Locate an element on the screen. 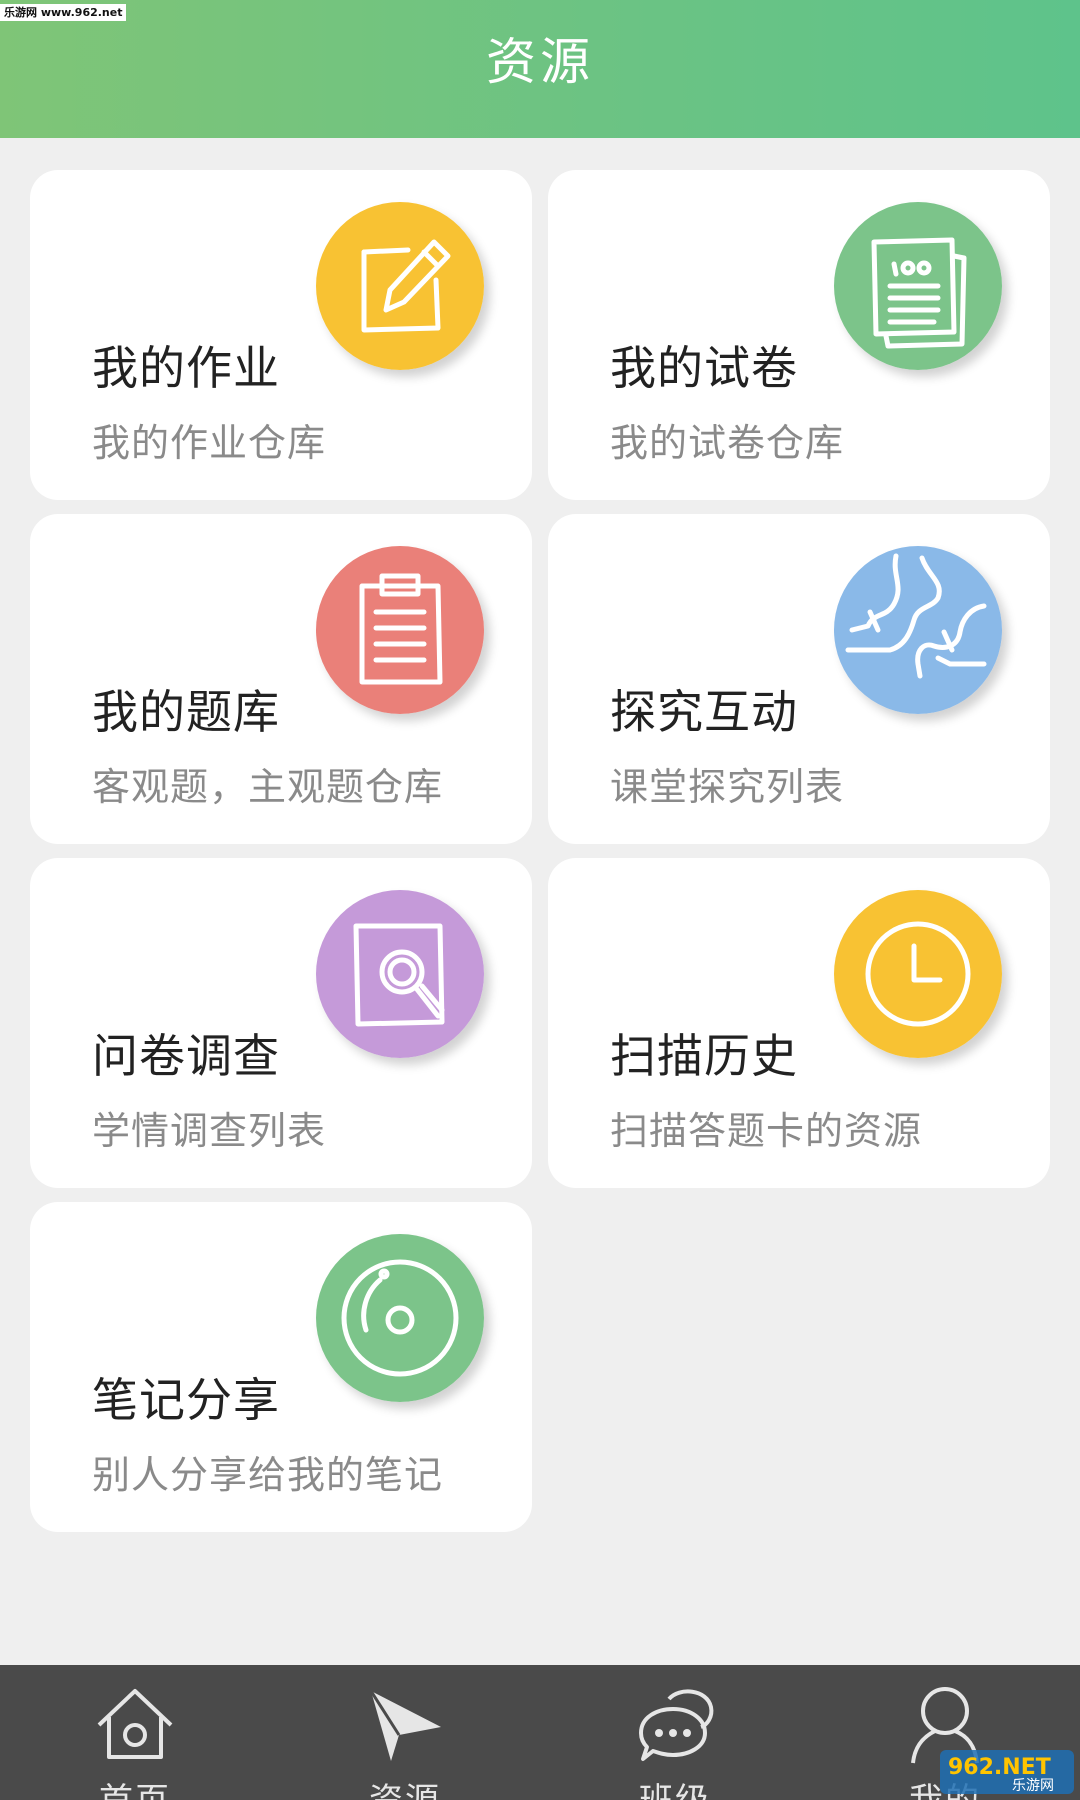 This screenshot has height=1800, width=1080. homework-pencil-icon is located at coordinates (400, 286).